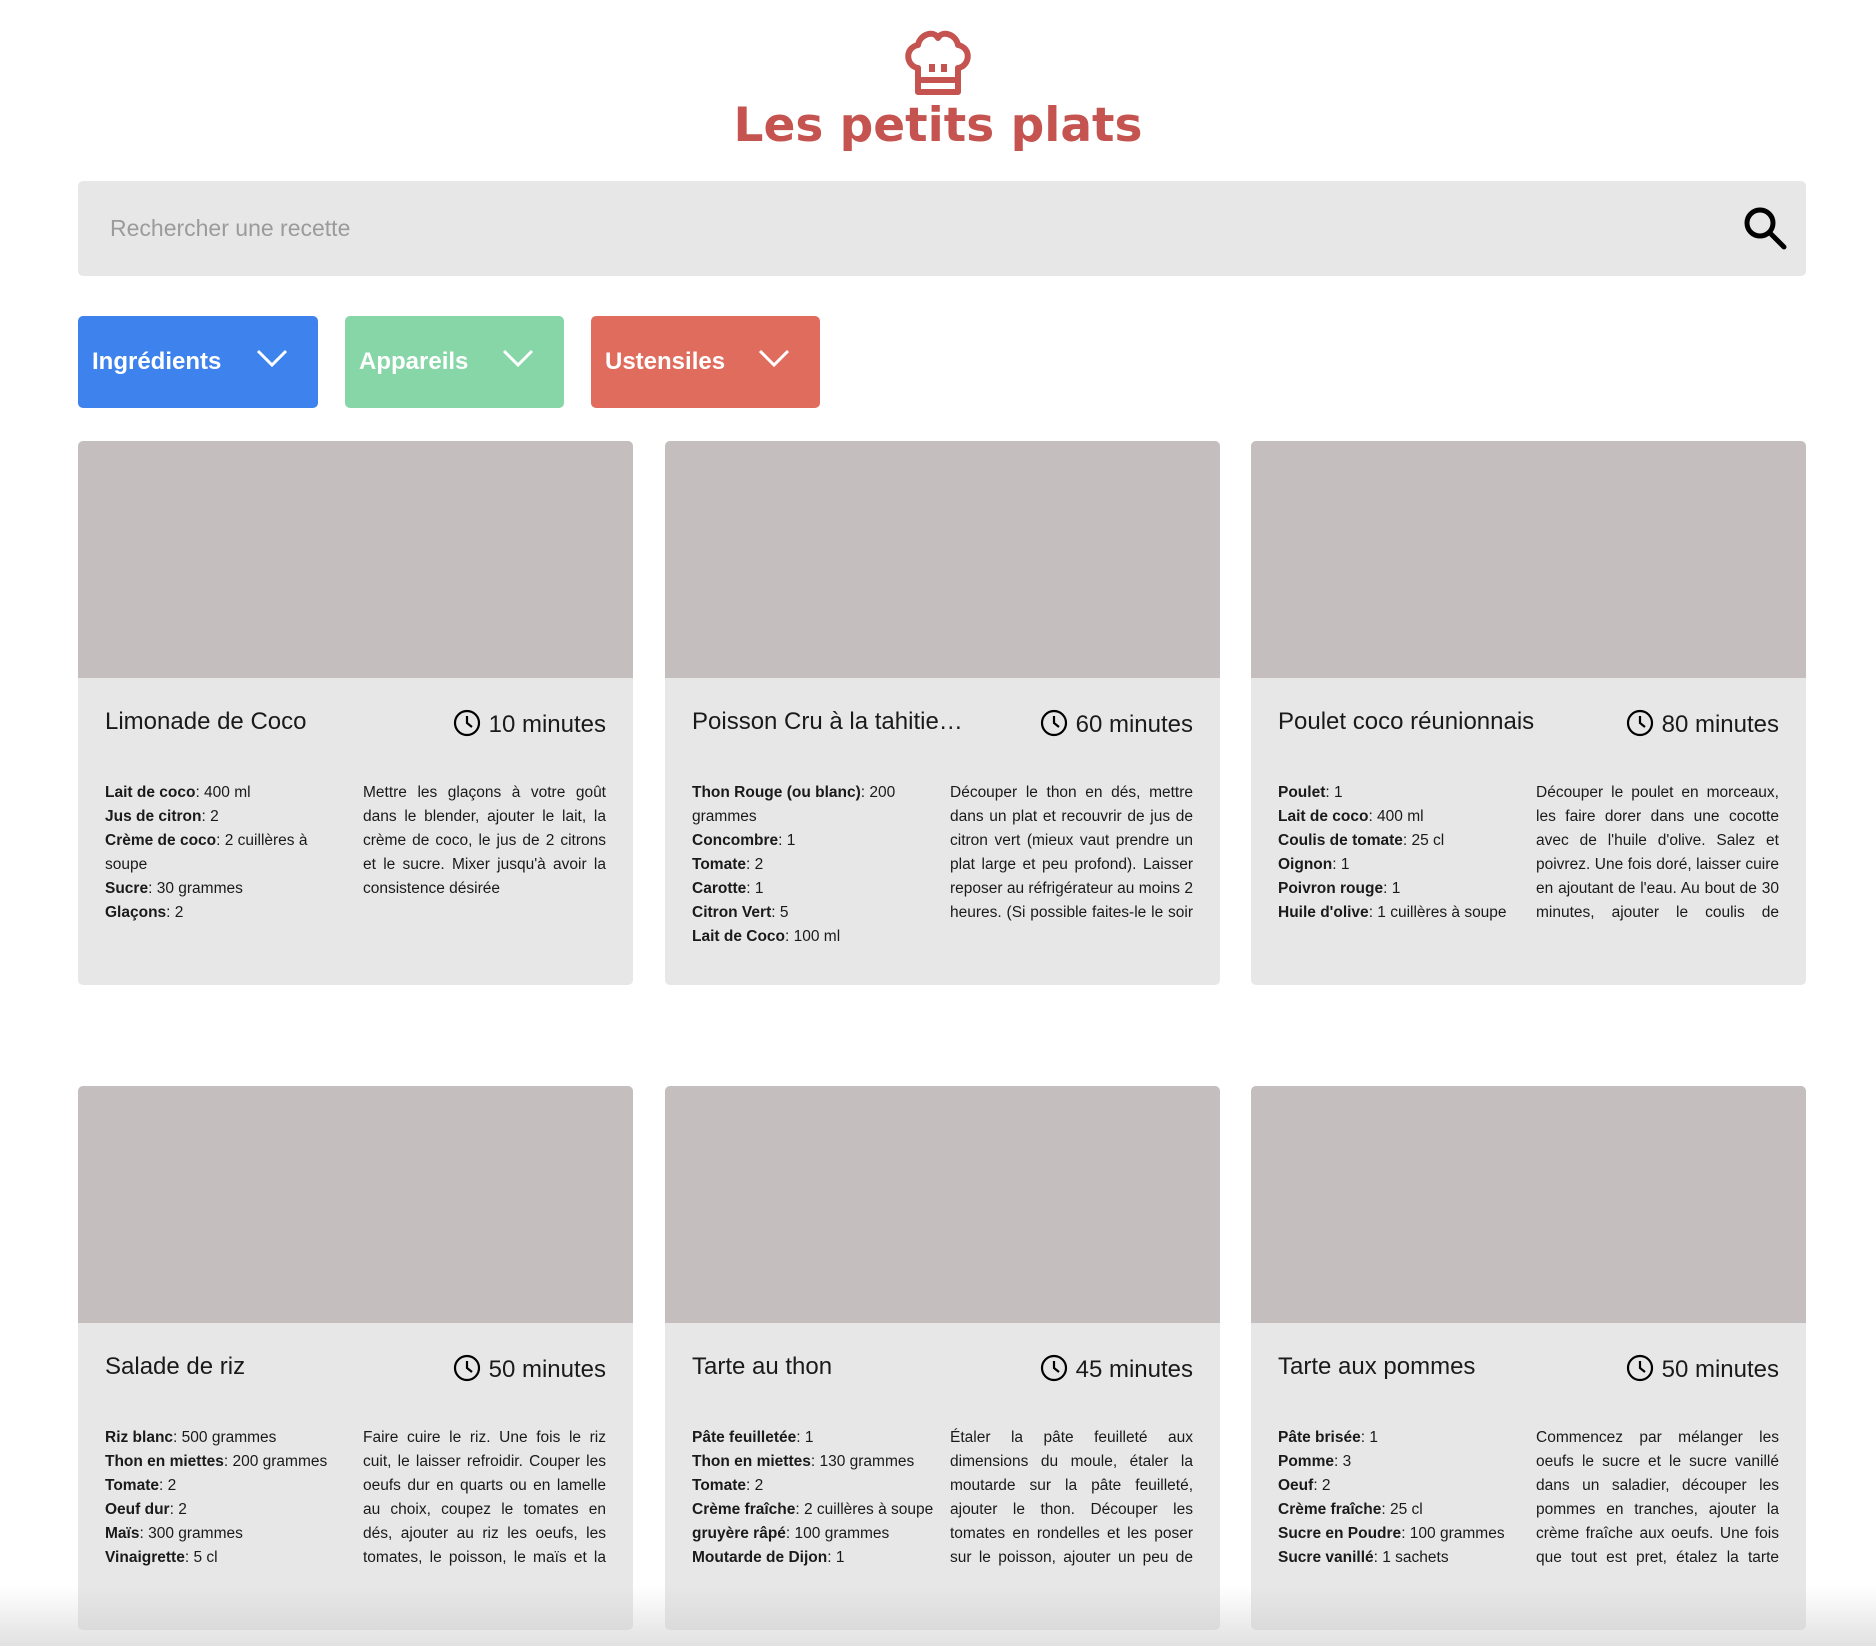  I want to click on ingredient-item: Poulet: 1, so click(1310, 792).